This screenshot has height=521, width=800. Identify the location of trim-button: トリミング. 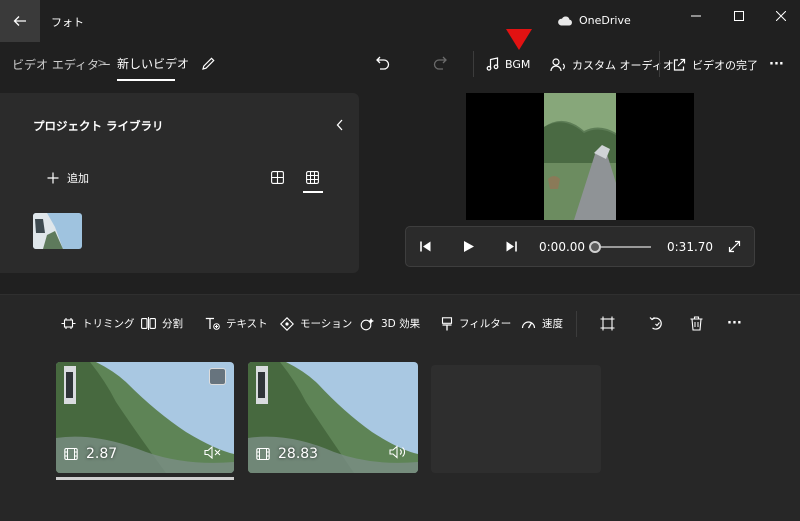
(98, 323).